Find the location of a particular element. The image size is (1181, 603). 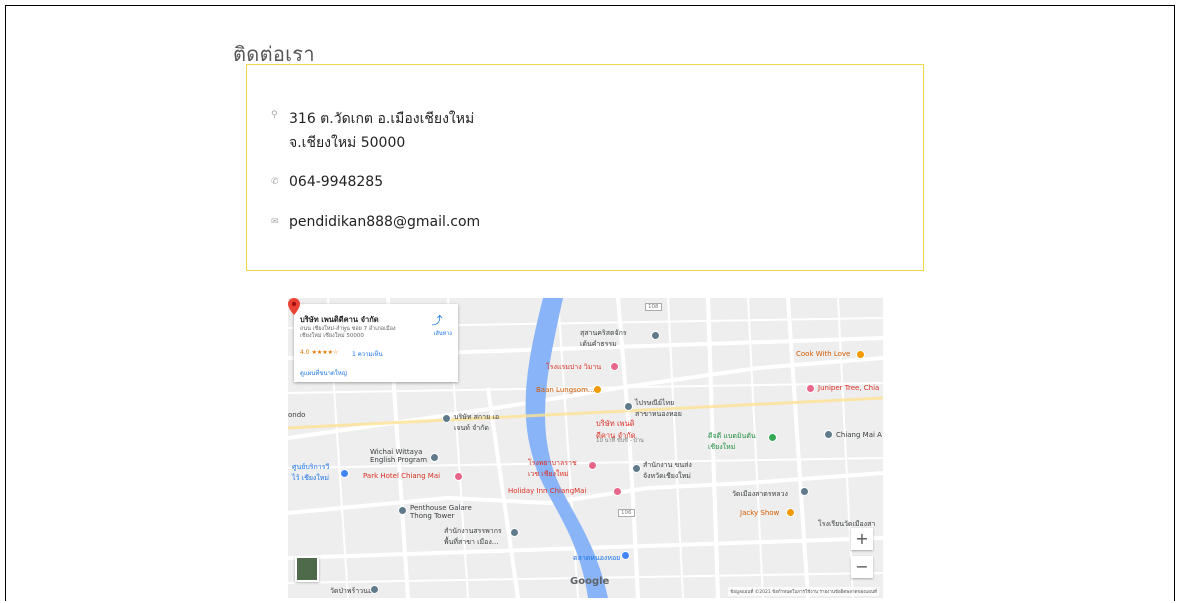

envelope-icon: ✉ is located at coordinates (275, 222).